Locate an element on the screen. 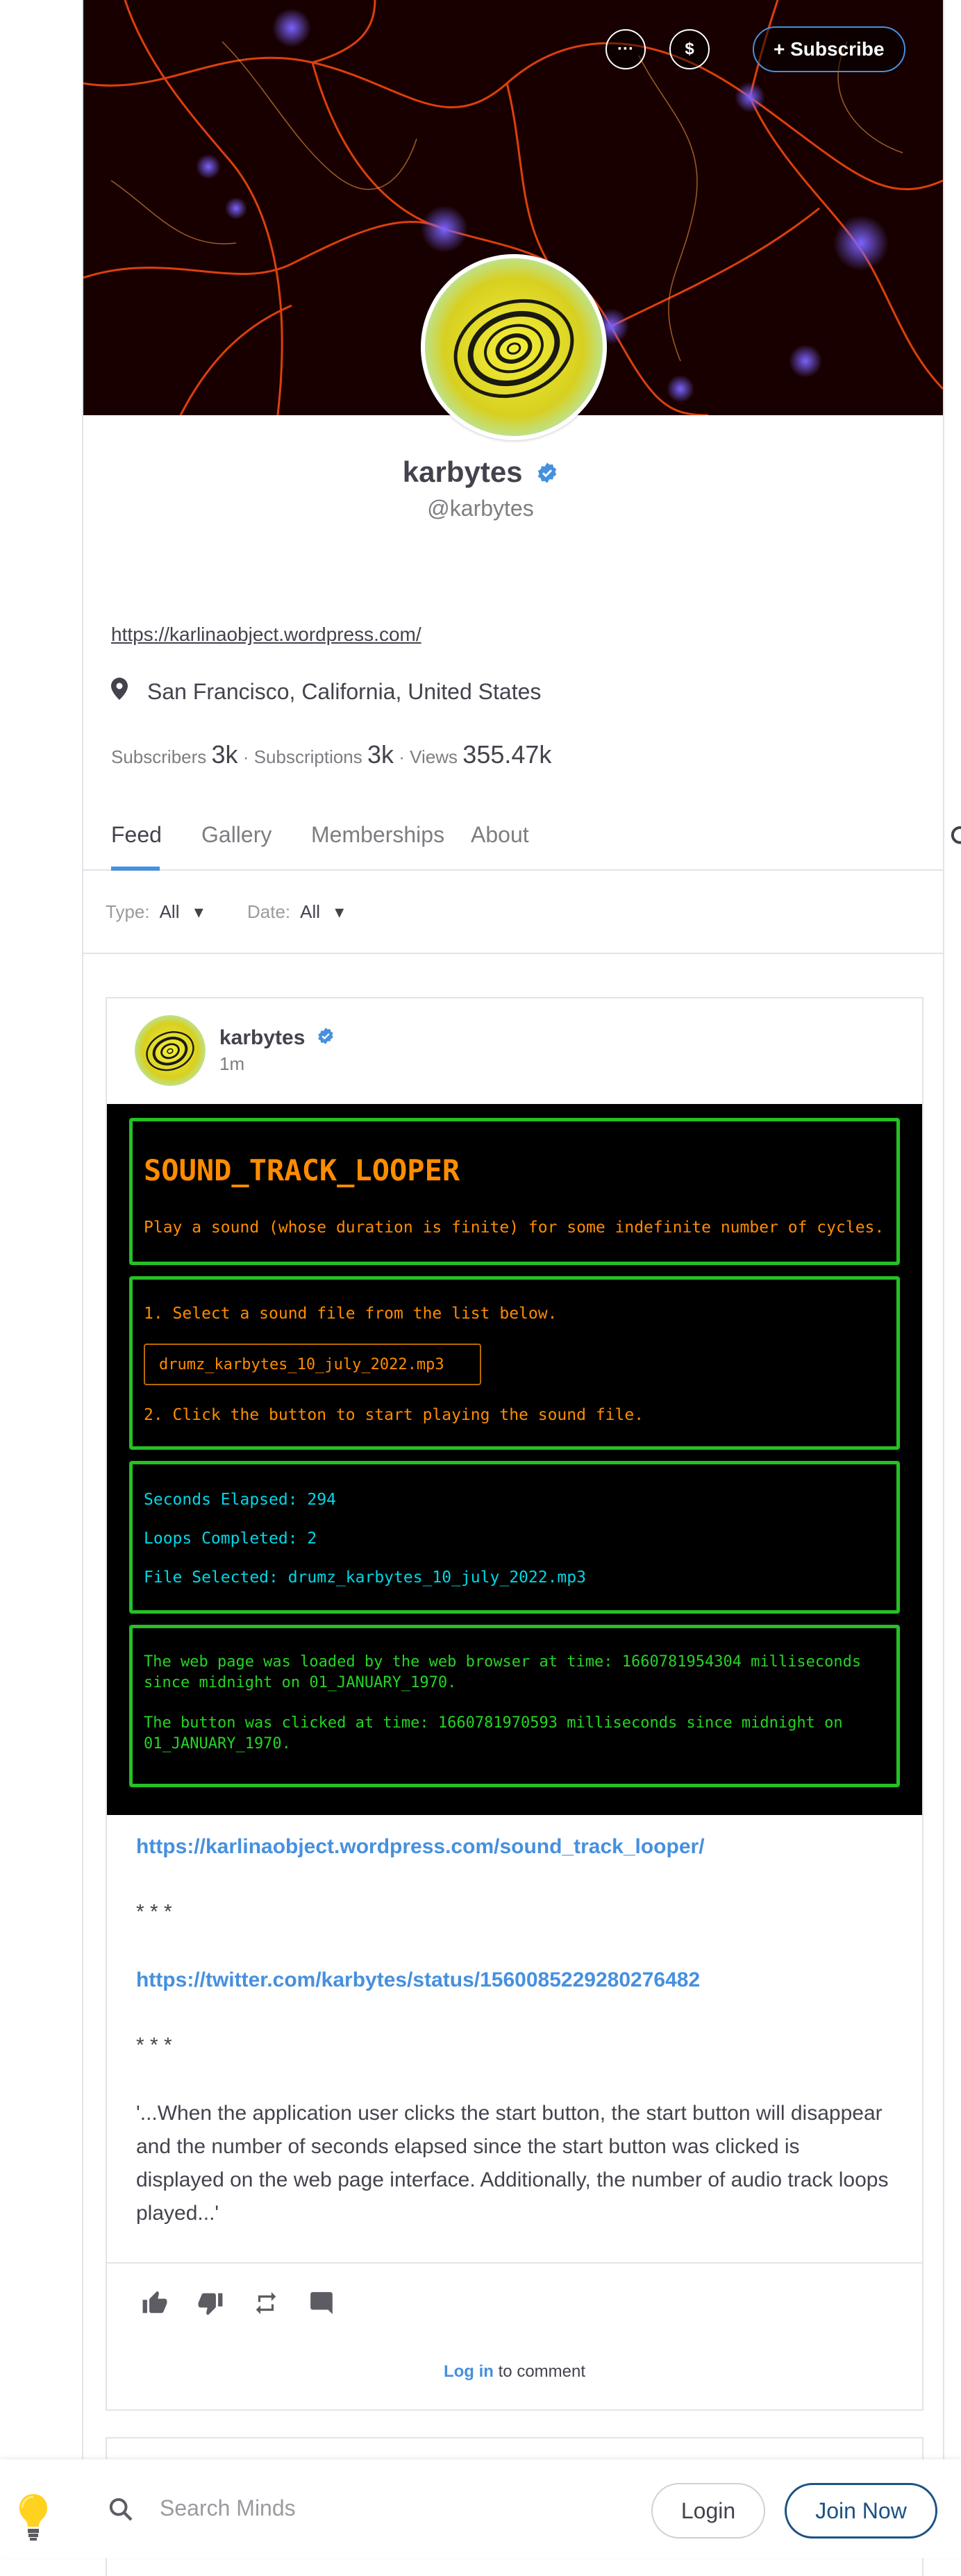  location-text: San Francisco, California, United States is located at coordinates (344, 691).